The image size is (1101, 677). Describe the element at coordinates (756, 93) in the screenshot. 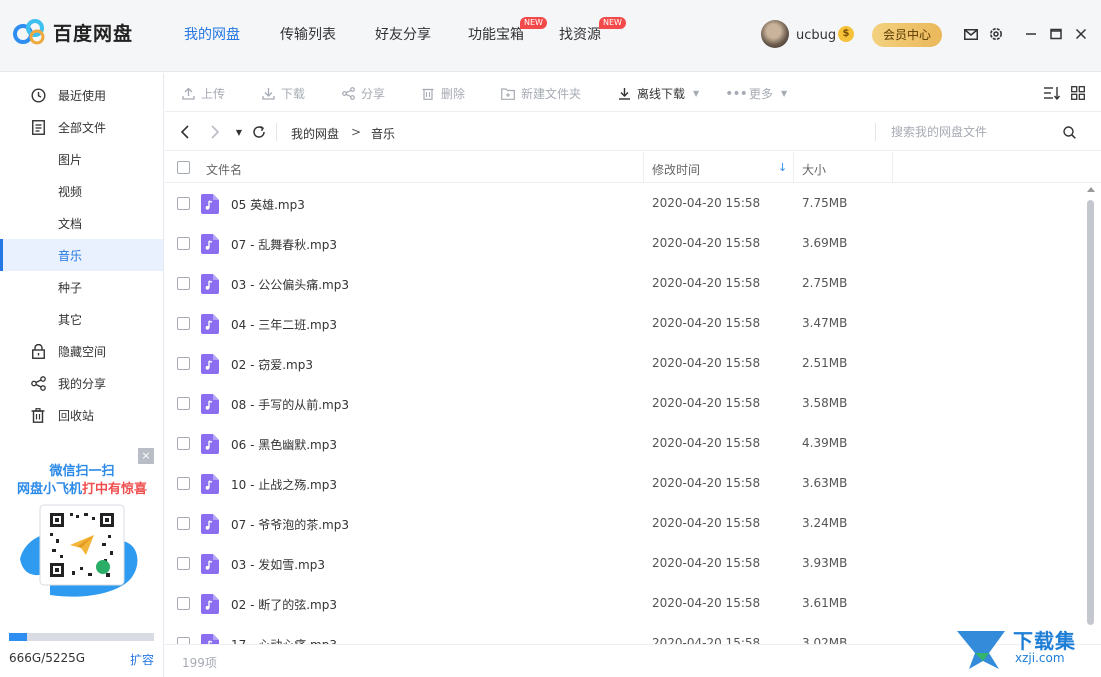

I see `more-button: ••• 更多 ▼` at that location.